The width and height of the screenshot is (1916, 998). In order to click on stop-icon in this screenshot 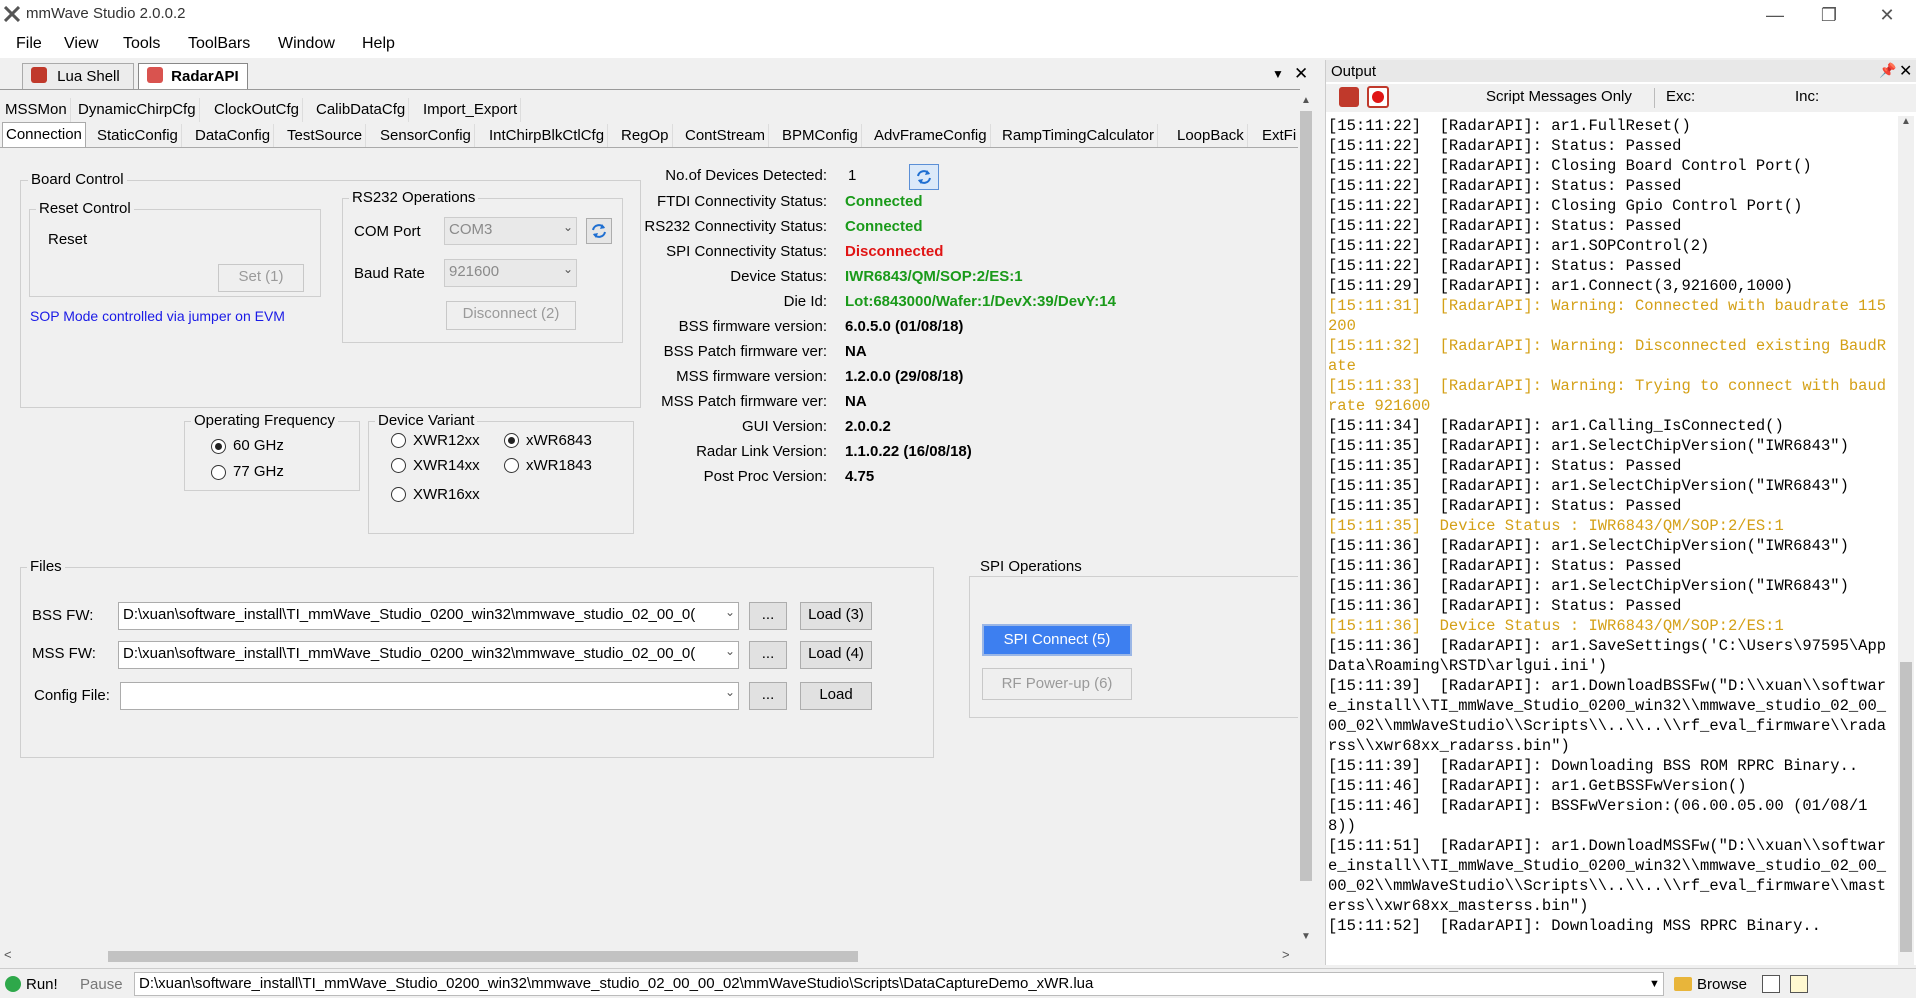, I will do `click(1378, 97)`.